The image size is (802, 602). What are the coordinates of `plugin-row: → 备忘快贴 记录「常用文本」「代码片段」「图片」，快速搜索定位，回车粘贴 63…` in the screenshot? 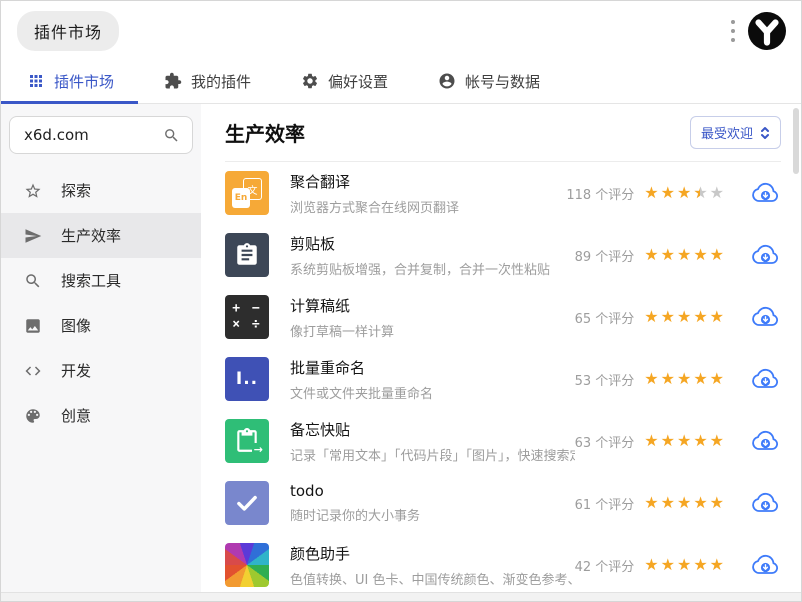 It's located at (503, 441).